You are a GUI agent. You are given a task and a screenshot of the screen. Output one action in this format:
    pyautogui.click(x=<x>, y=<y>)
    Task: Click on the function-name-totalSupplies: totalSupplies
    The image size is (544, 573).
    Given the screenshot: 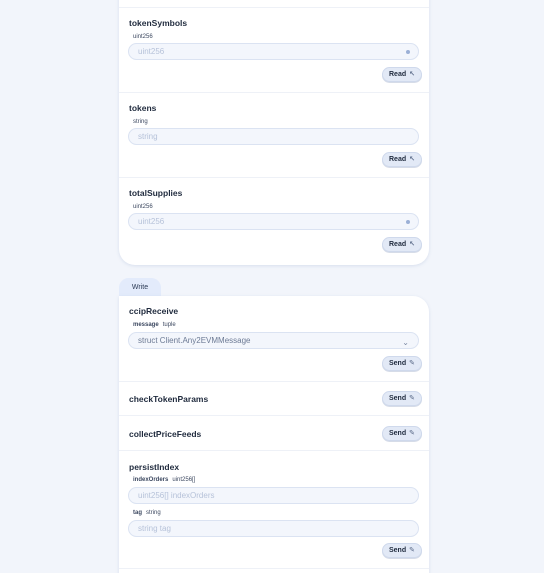 What is the action you would take?
    pyautogui.click(x=156, y=193)
    